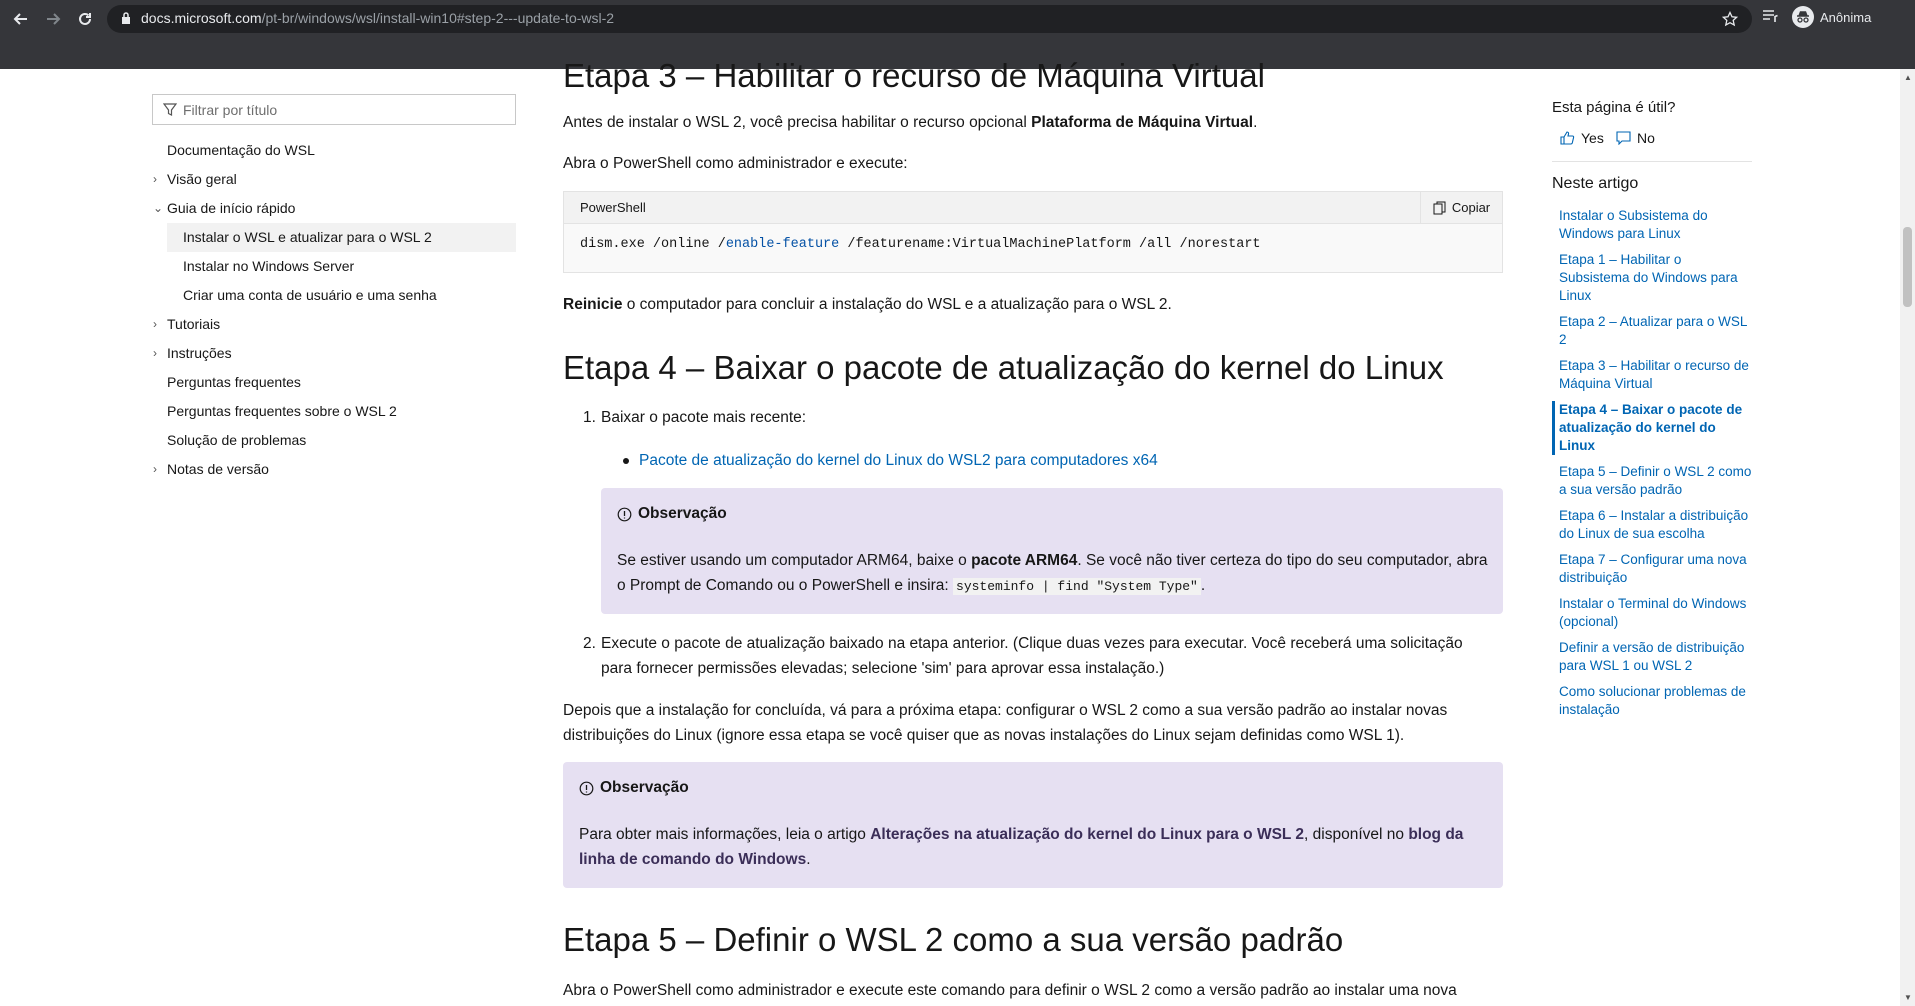 Image resolution: width=1915 pixels, height=1006 pixels. I want to click on copy-icon, so click(1439, 207).